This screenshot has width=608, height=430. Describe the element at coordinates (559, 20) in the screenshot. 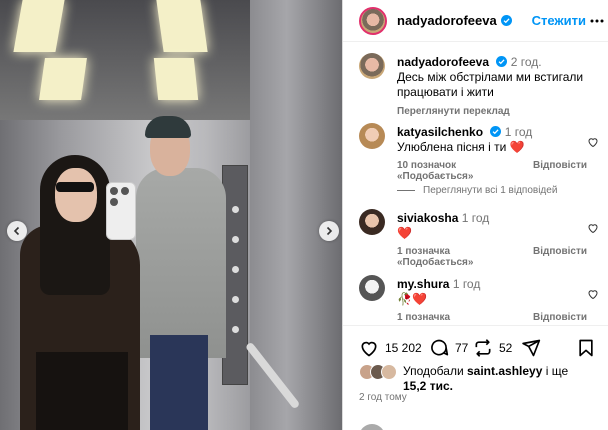

I see `follow-button: Стежити` at that location.